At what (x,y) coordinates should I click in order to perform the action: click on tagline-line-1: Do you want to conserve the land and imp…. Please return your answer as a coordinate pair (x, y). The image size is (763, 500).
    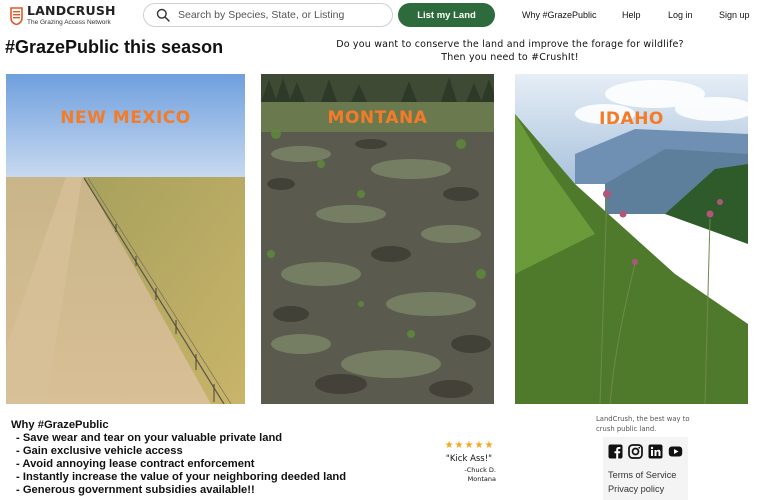
    Looking at the image, I should click on (510, 44).